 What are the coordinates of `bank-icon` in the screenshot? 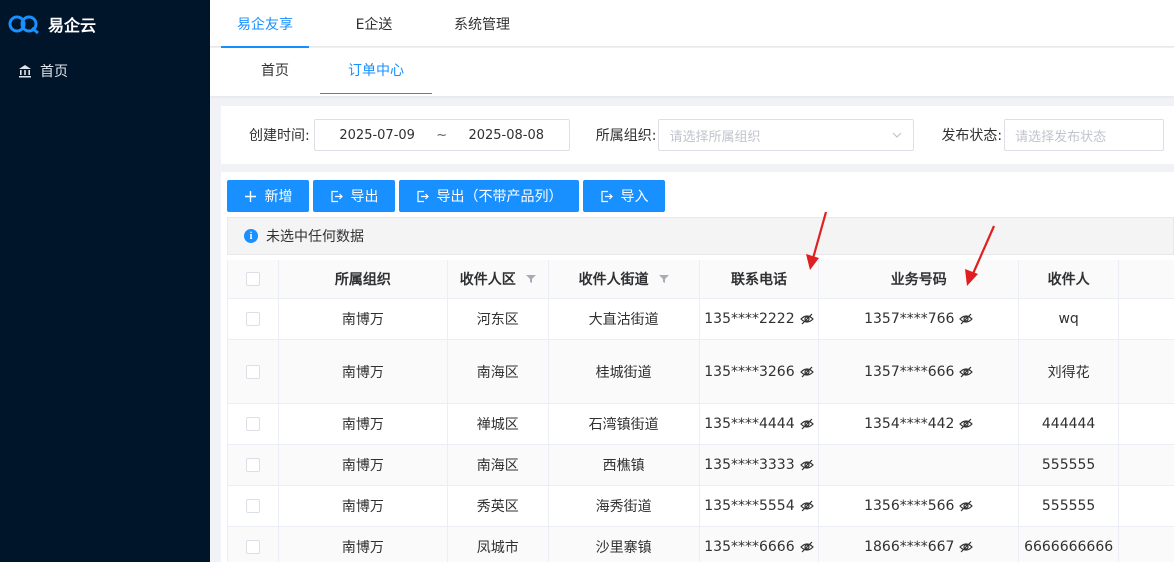 It's located at (25, 71).